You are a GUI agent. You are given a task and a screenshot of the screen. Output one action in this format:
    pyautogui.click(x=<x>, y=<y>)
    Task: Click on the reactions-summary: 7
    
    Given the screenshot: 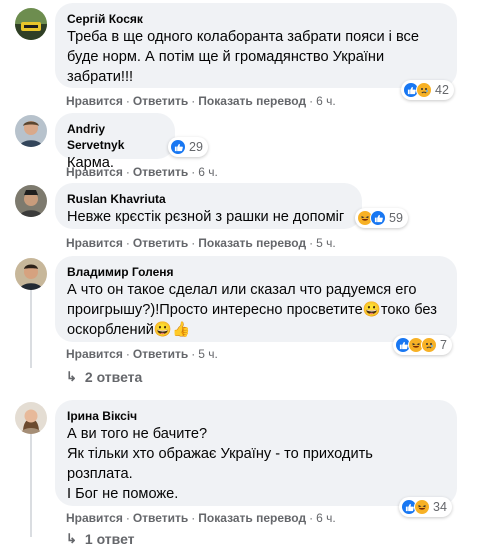 What is the action you would take?
    pyautogui.click(x=422, y=345)
    